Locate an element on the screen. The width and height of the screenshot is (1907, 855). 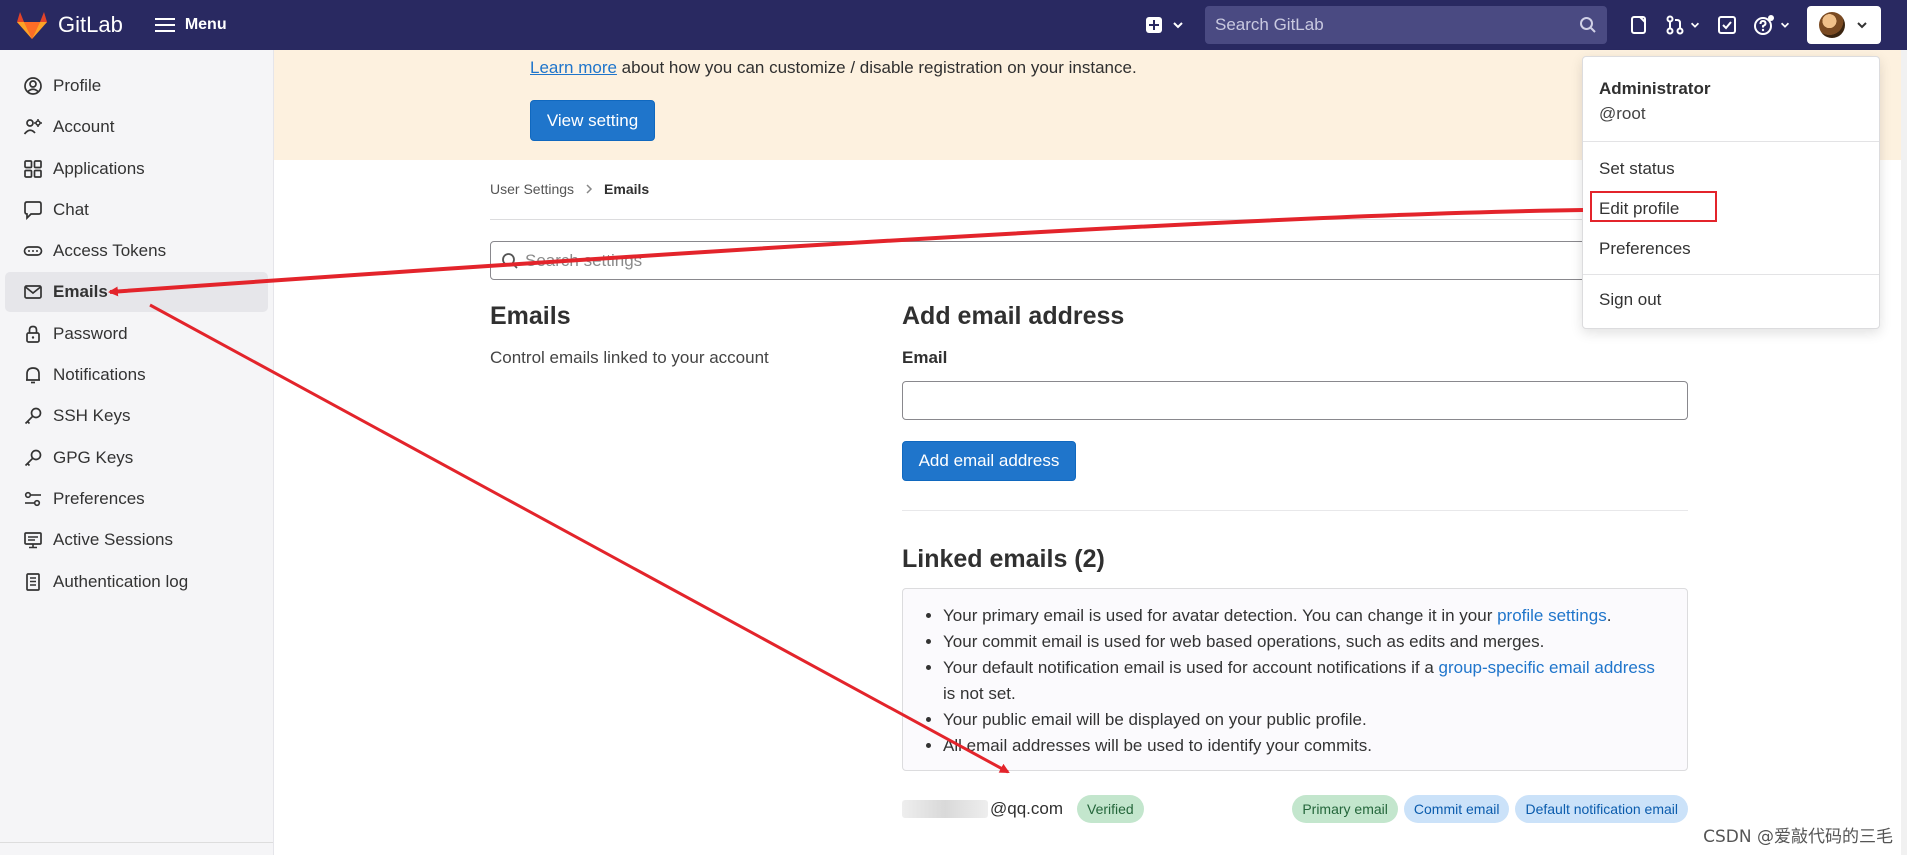
global-search is located at coordinates (1406, 25).